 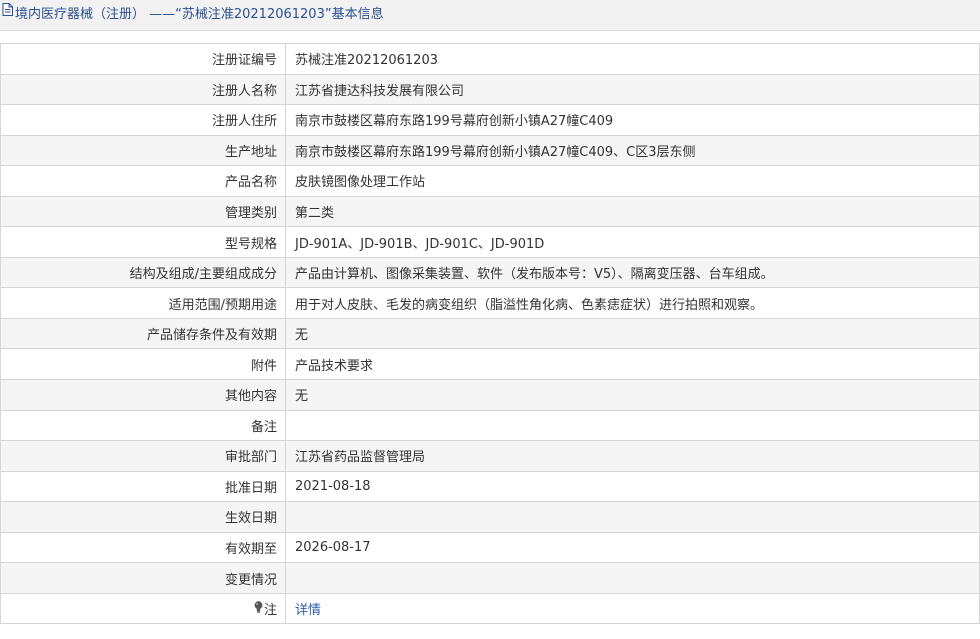 What do you see at coordinates (143, 456) in the screenshot?
I see `field-label: 审批部门` at bounding box center [143, 456].